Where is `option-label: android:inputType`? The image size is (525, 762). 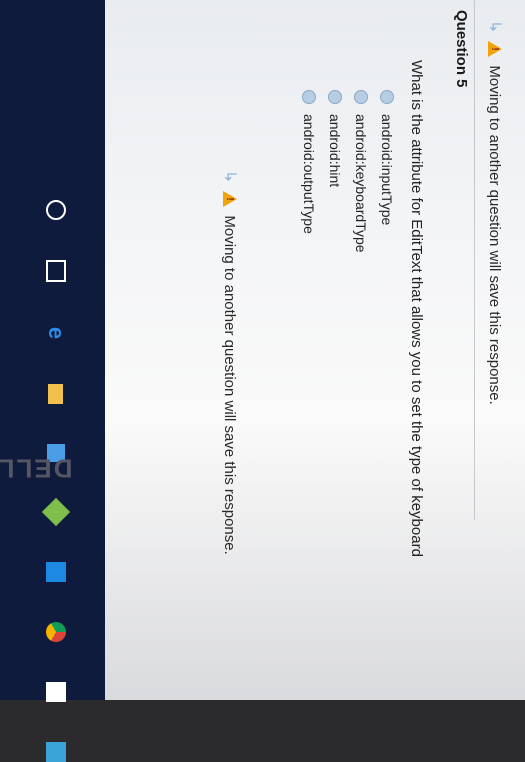 option-label: android:inputType is located at coordinates (387, 170).